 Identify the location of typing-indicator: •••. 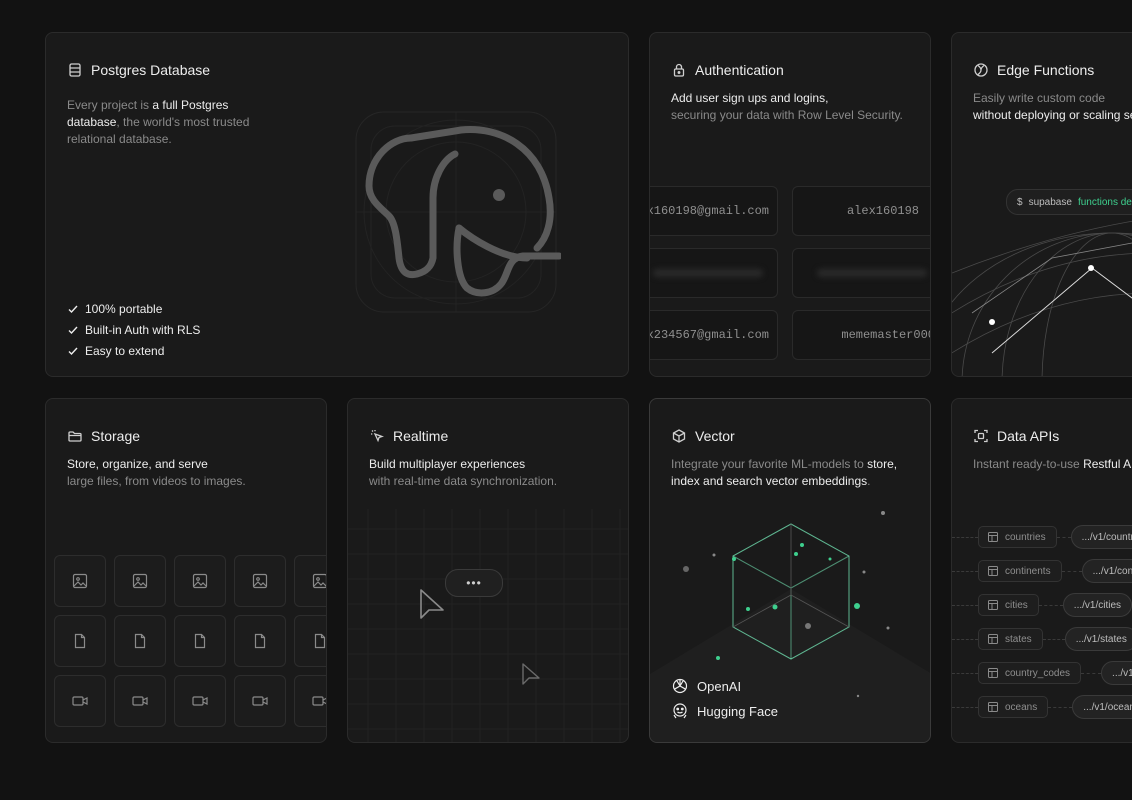
(474, 583).